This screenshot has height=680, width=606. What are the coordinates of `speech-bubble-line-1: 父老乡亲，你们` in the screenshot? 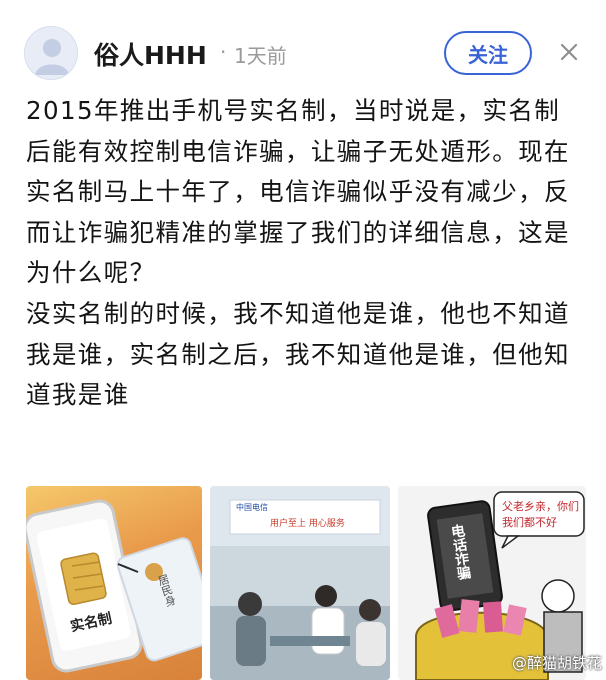 It's located at (540, 506).